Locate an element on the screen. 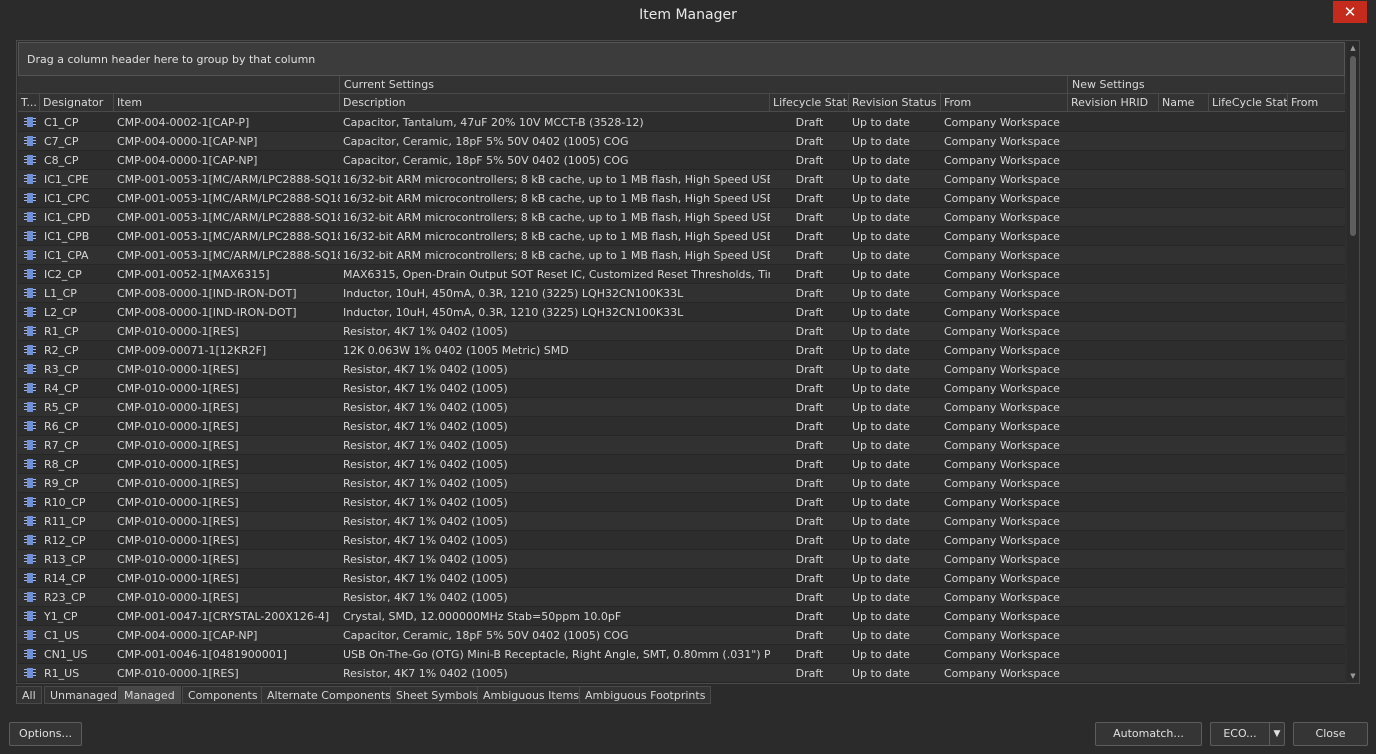 The image size is (1376, 754). tab-alternate-components: Alternate Components is located at coordinates (329, 695).